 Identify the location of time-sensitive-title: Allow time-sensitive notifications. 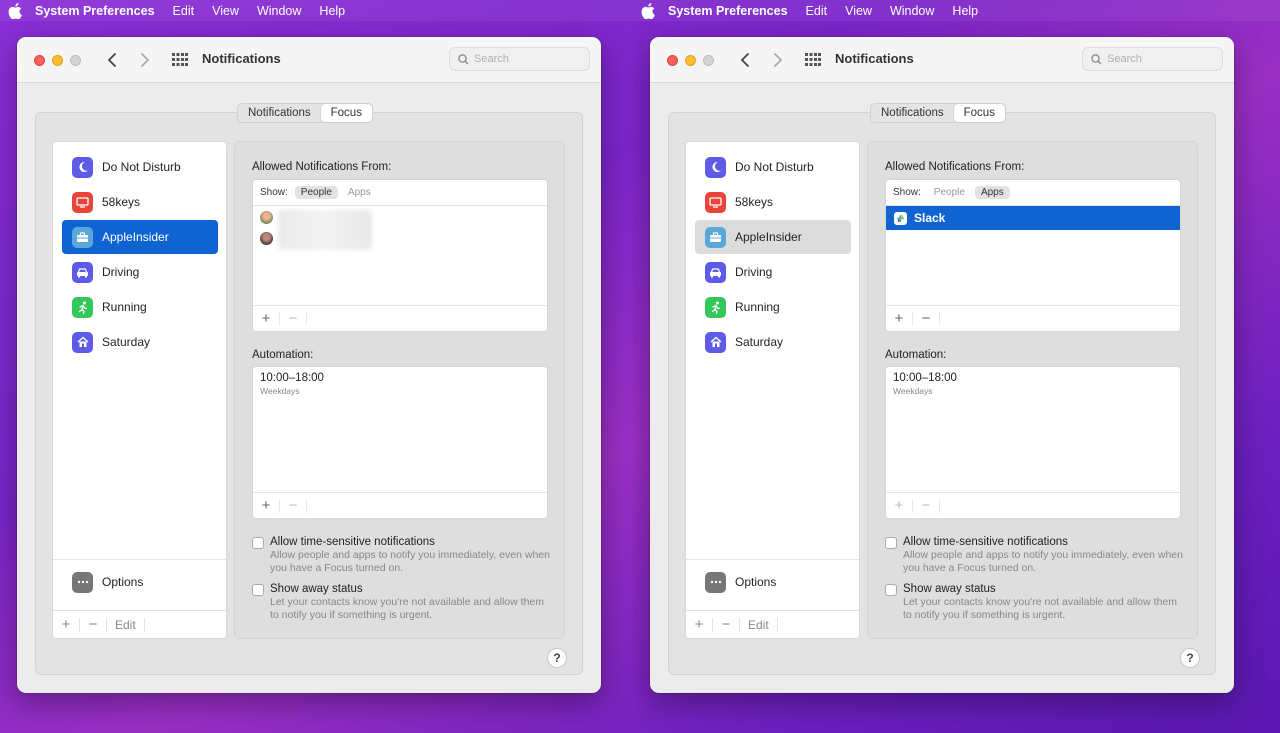
(985, 542).